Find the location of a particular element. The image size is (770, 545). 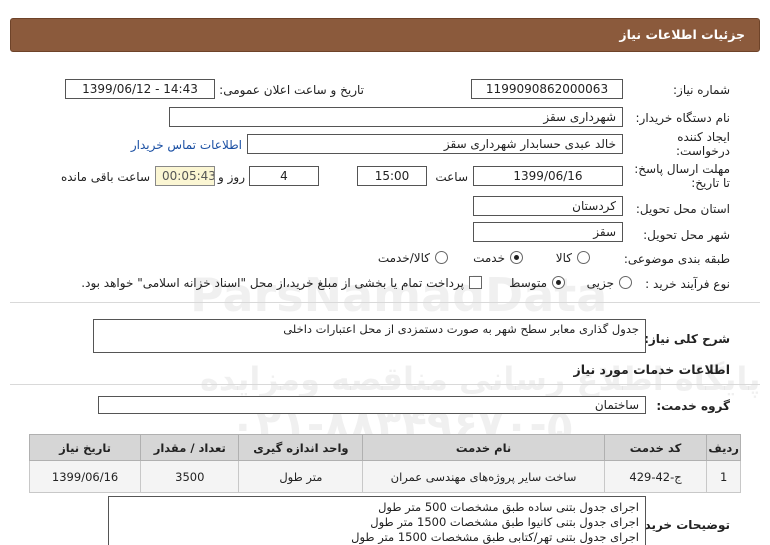

category-goods-service-label: کالا/خدمت is located at coordinates (403, 258).